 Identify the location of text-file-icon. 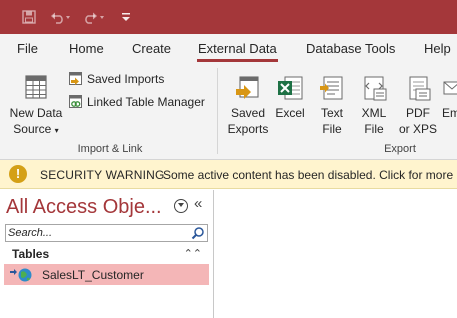
(331, 88).